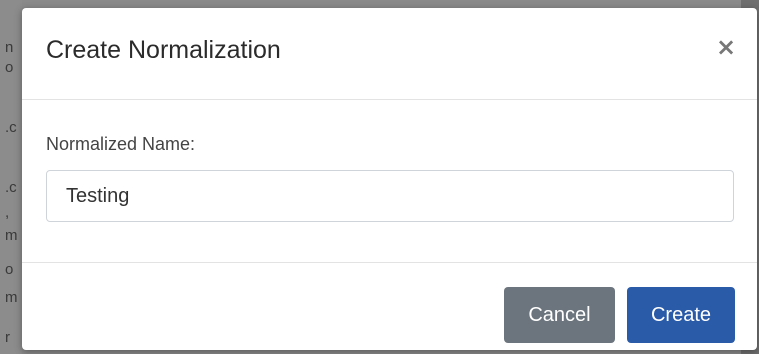 The image size is (759, 354). I want to click on normalized-name-label: Normalized Name:, so click(121, 144).